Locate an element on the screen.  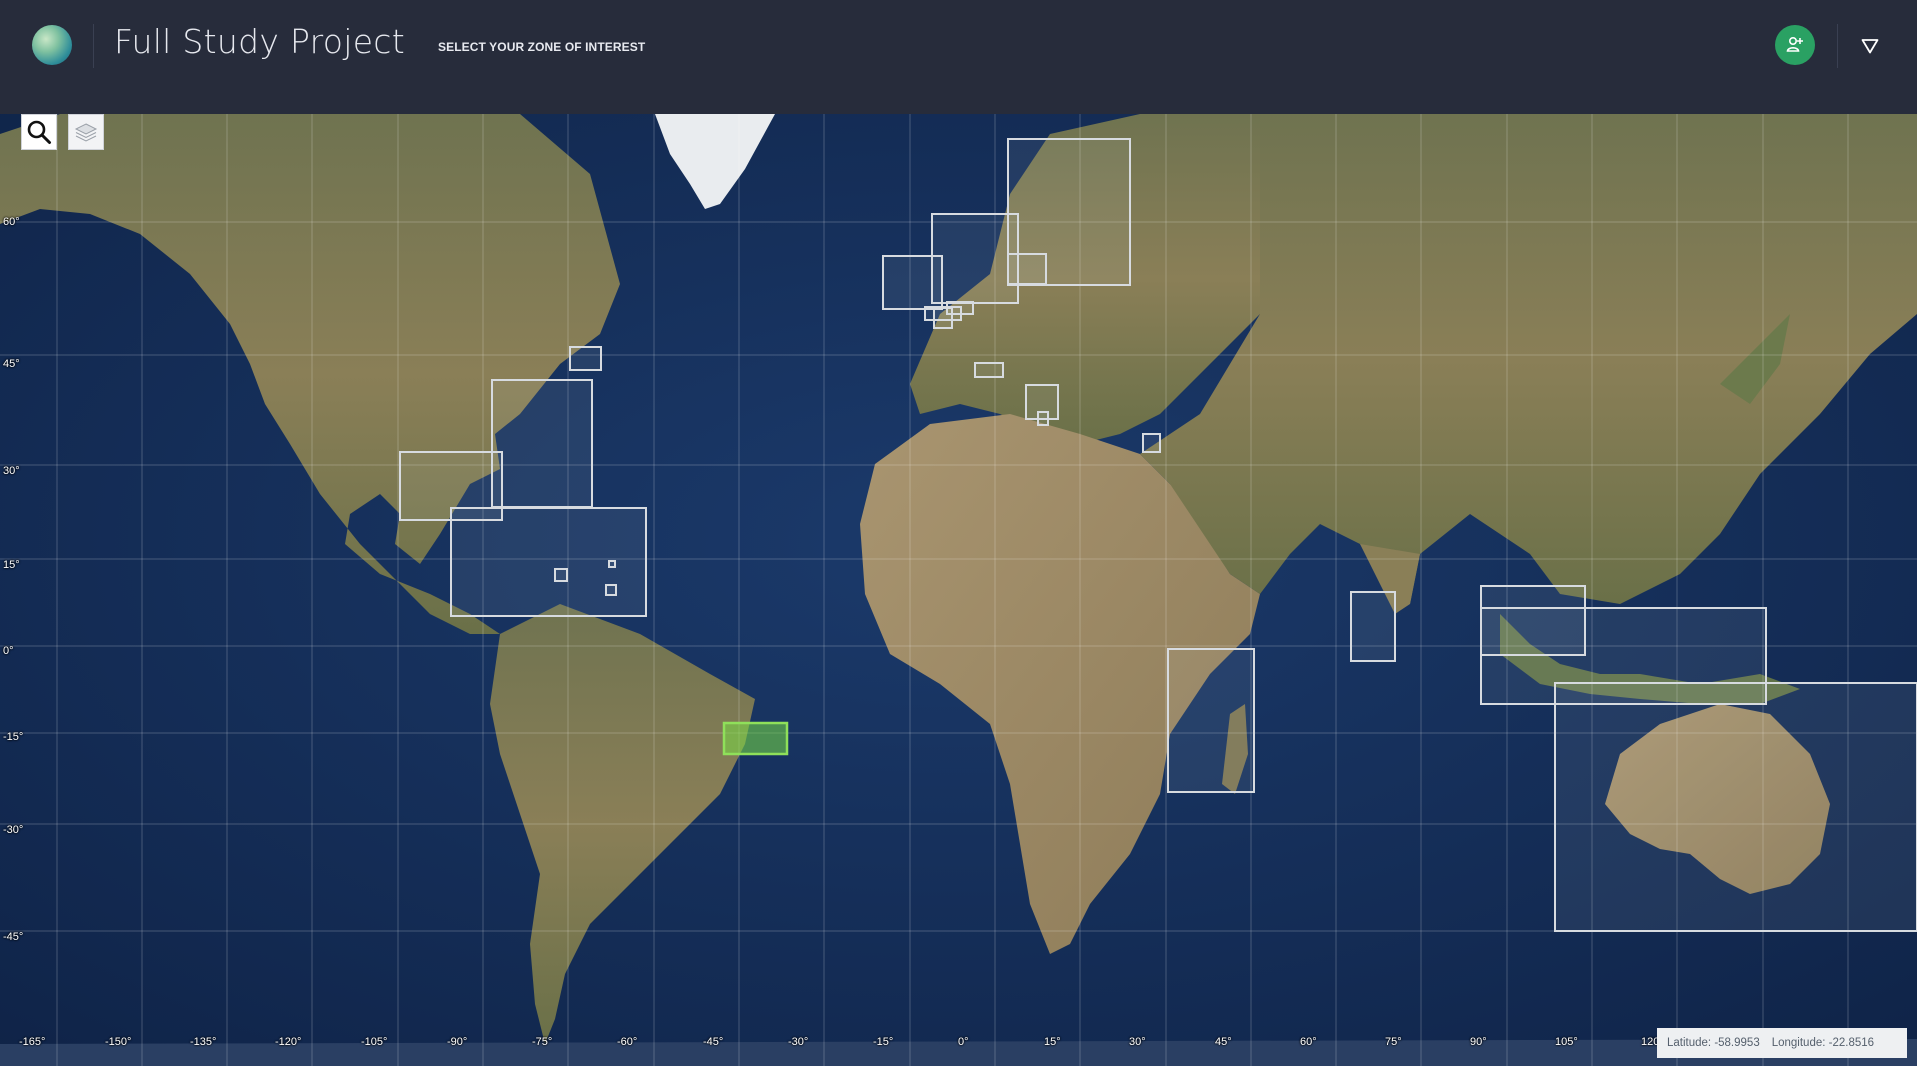
lat-label-minus45: -45° is located at coordinates (13, 937).